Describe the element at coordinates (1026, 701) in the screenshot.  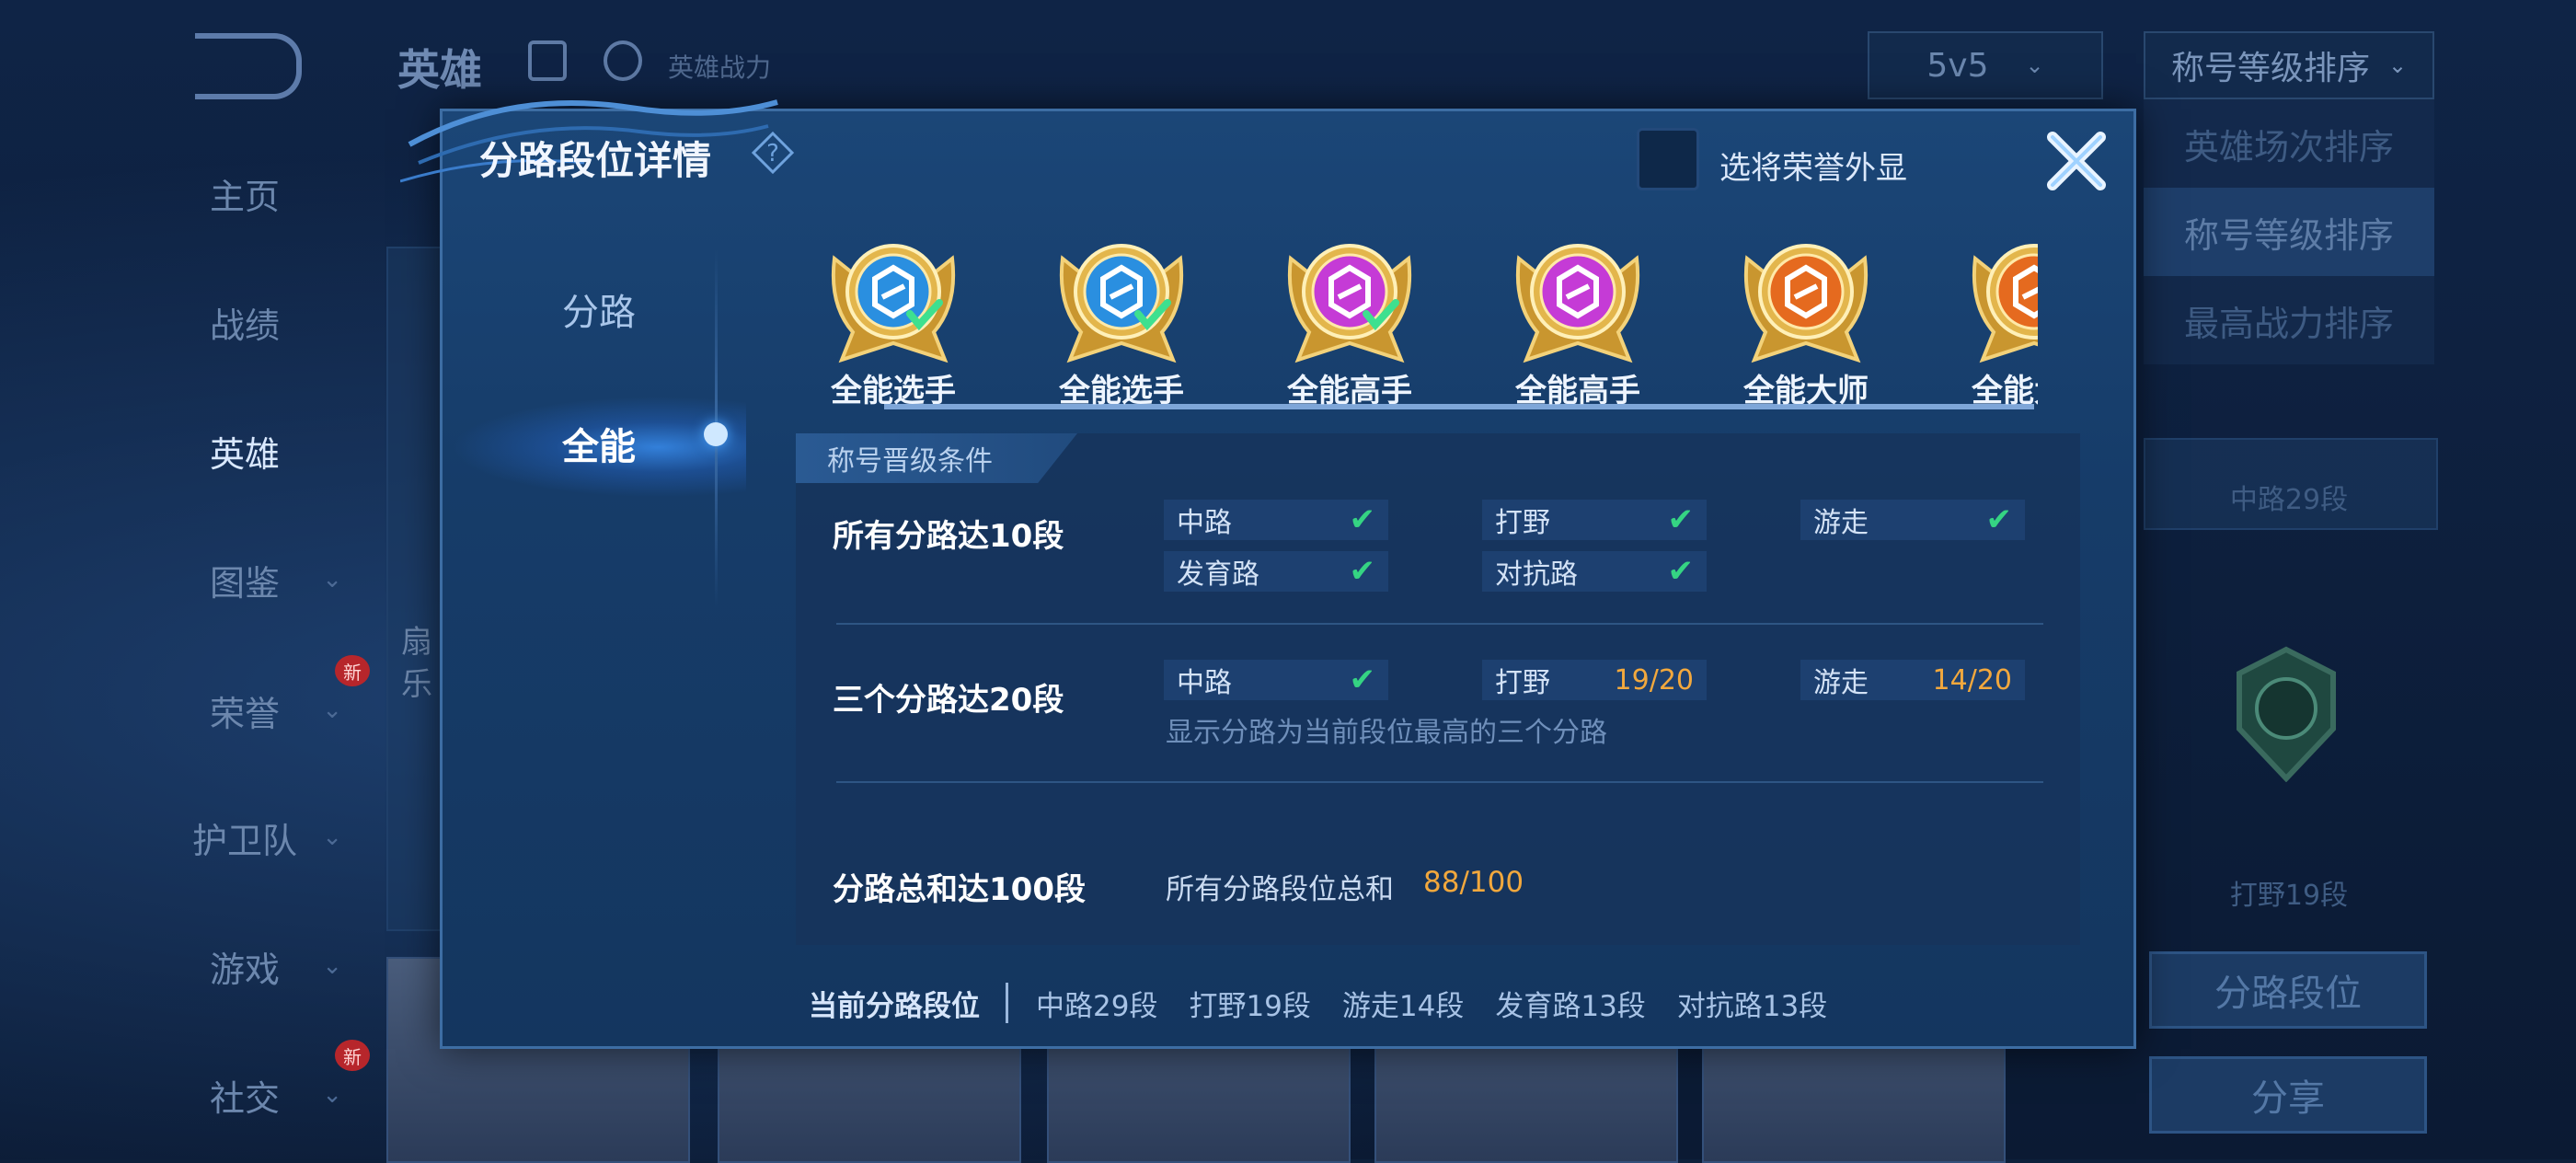
I see `condition-title-num: 20段` at that location.